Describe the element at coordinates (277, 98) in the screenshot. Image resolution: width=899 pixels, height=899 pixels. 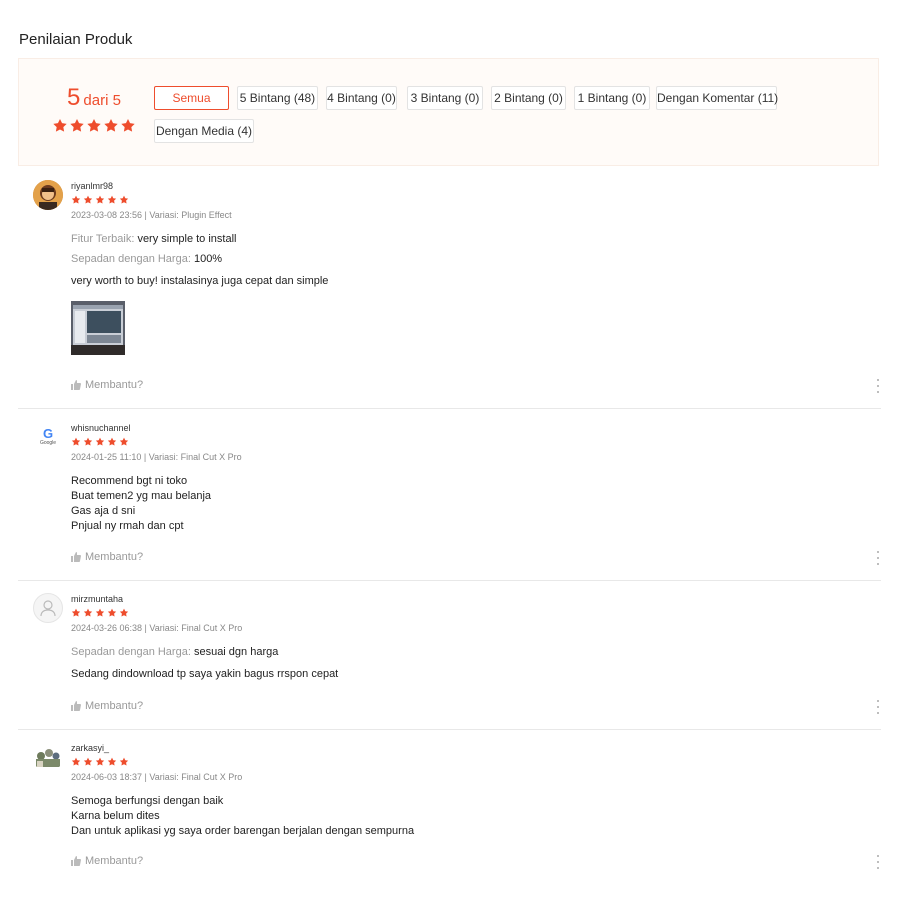
I see `filter-5-star: 5 Bintang (48)` at that location.